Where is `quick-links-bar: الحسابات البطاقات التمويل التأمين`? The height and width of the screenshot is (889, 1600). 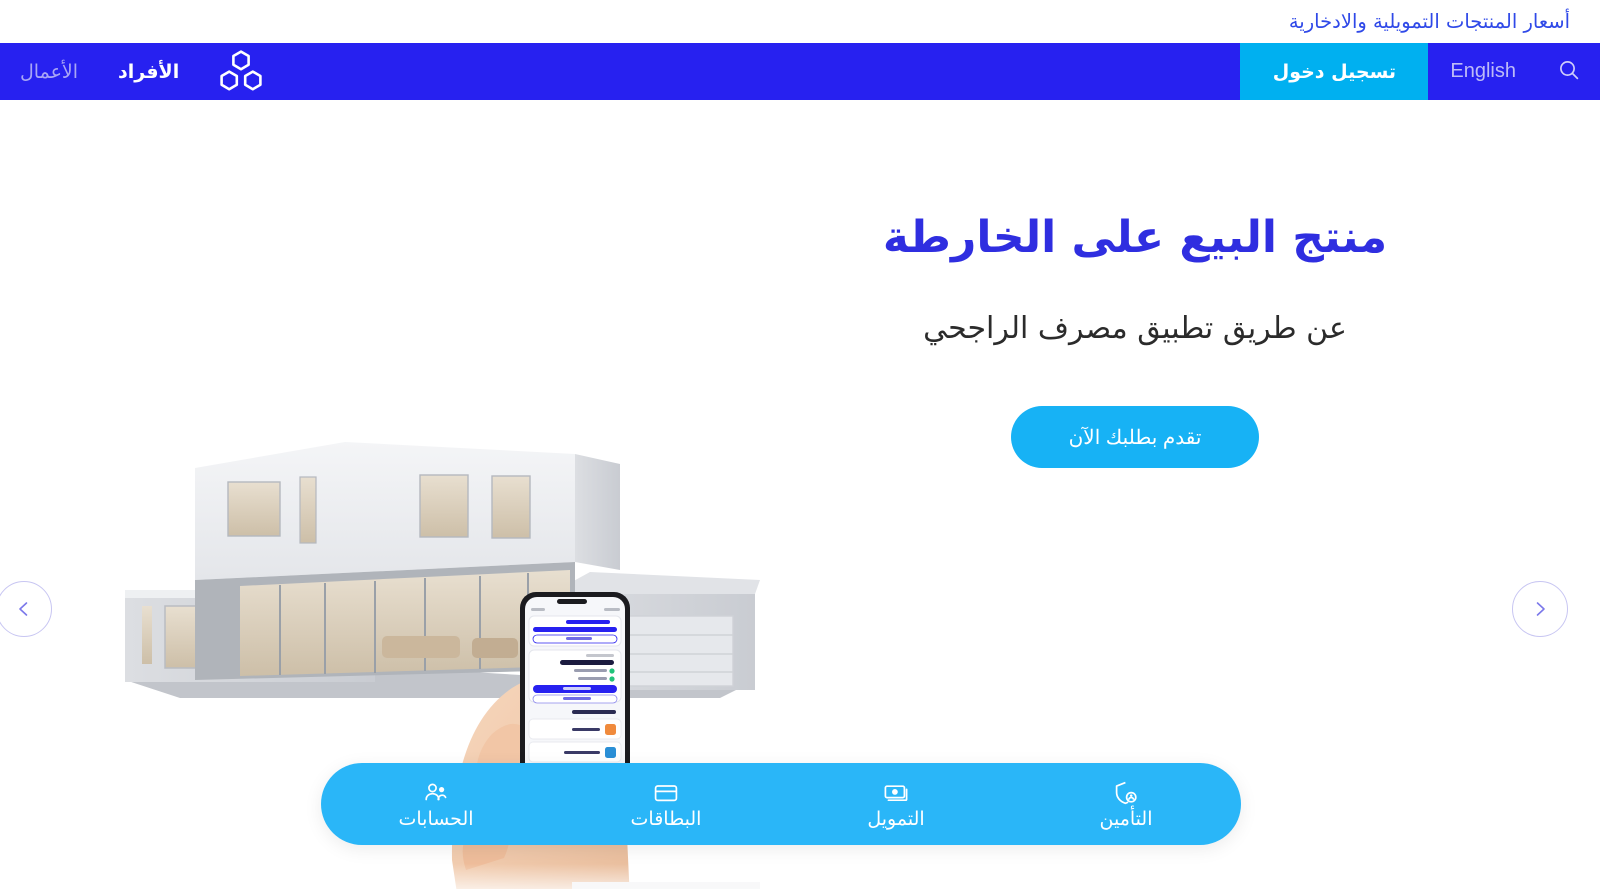
quick-links-bar: الحسابات البطاقات التمويل التأمين is located at coordinates (781, 804).